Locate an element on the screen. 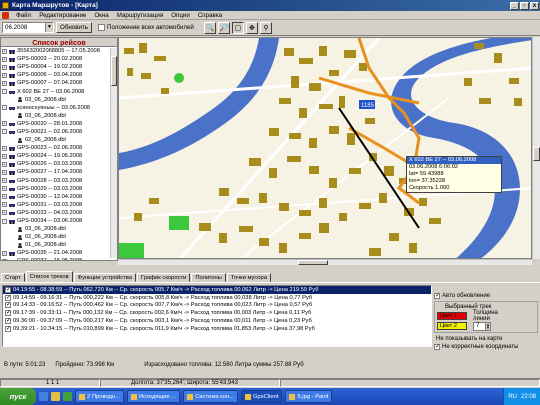 The width and height of the screenshot is (540, 405). menu-windows: Окна is located at coordinates (101, 15).